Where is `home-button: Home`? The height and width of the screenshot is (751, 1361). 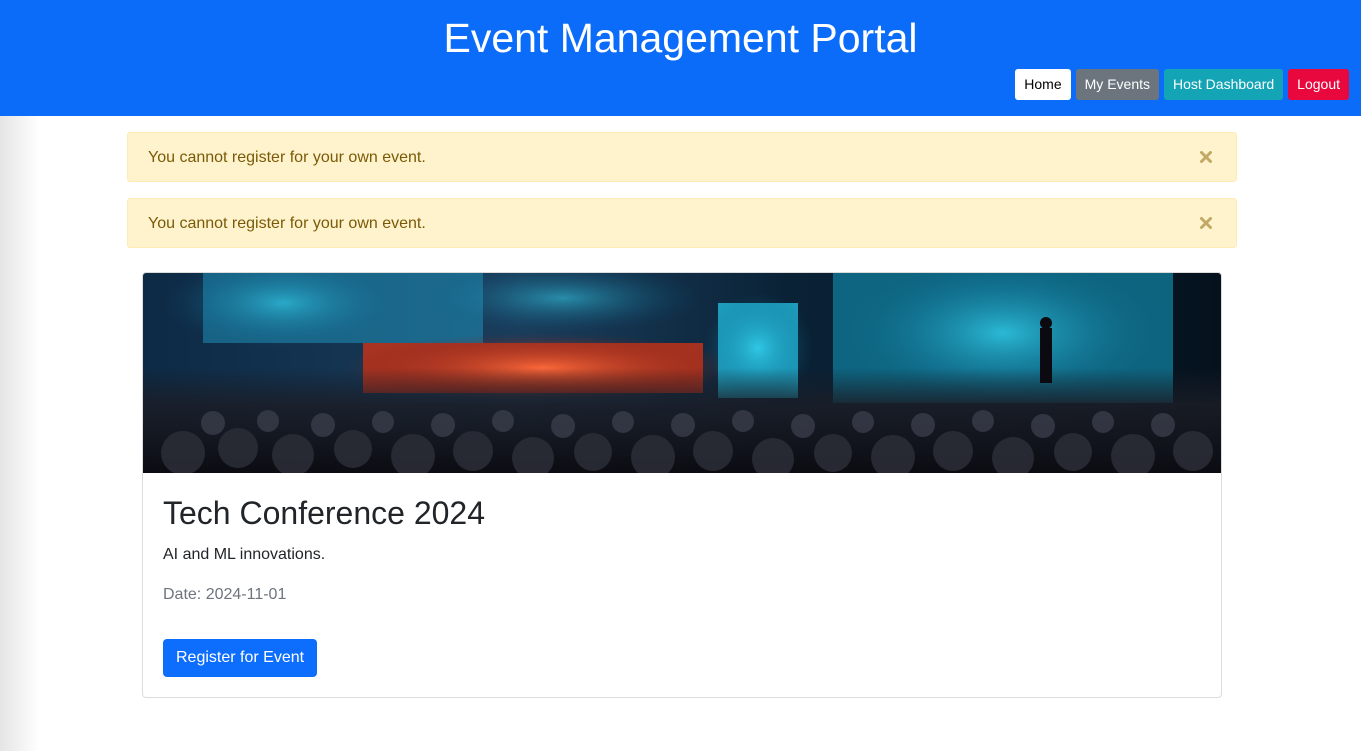 home-button: Home is located at coordinates (1043, 84).